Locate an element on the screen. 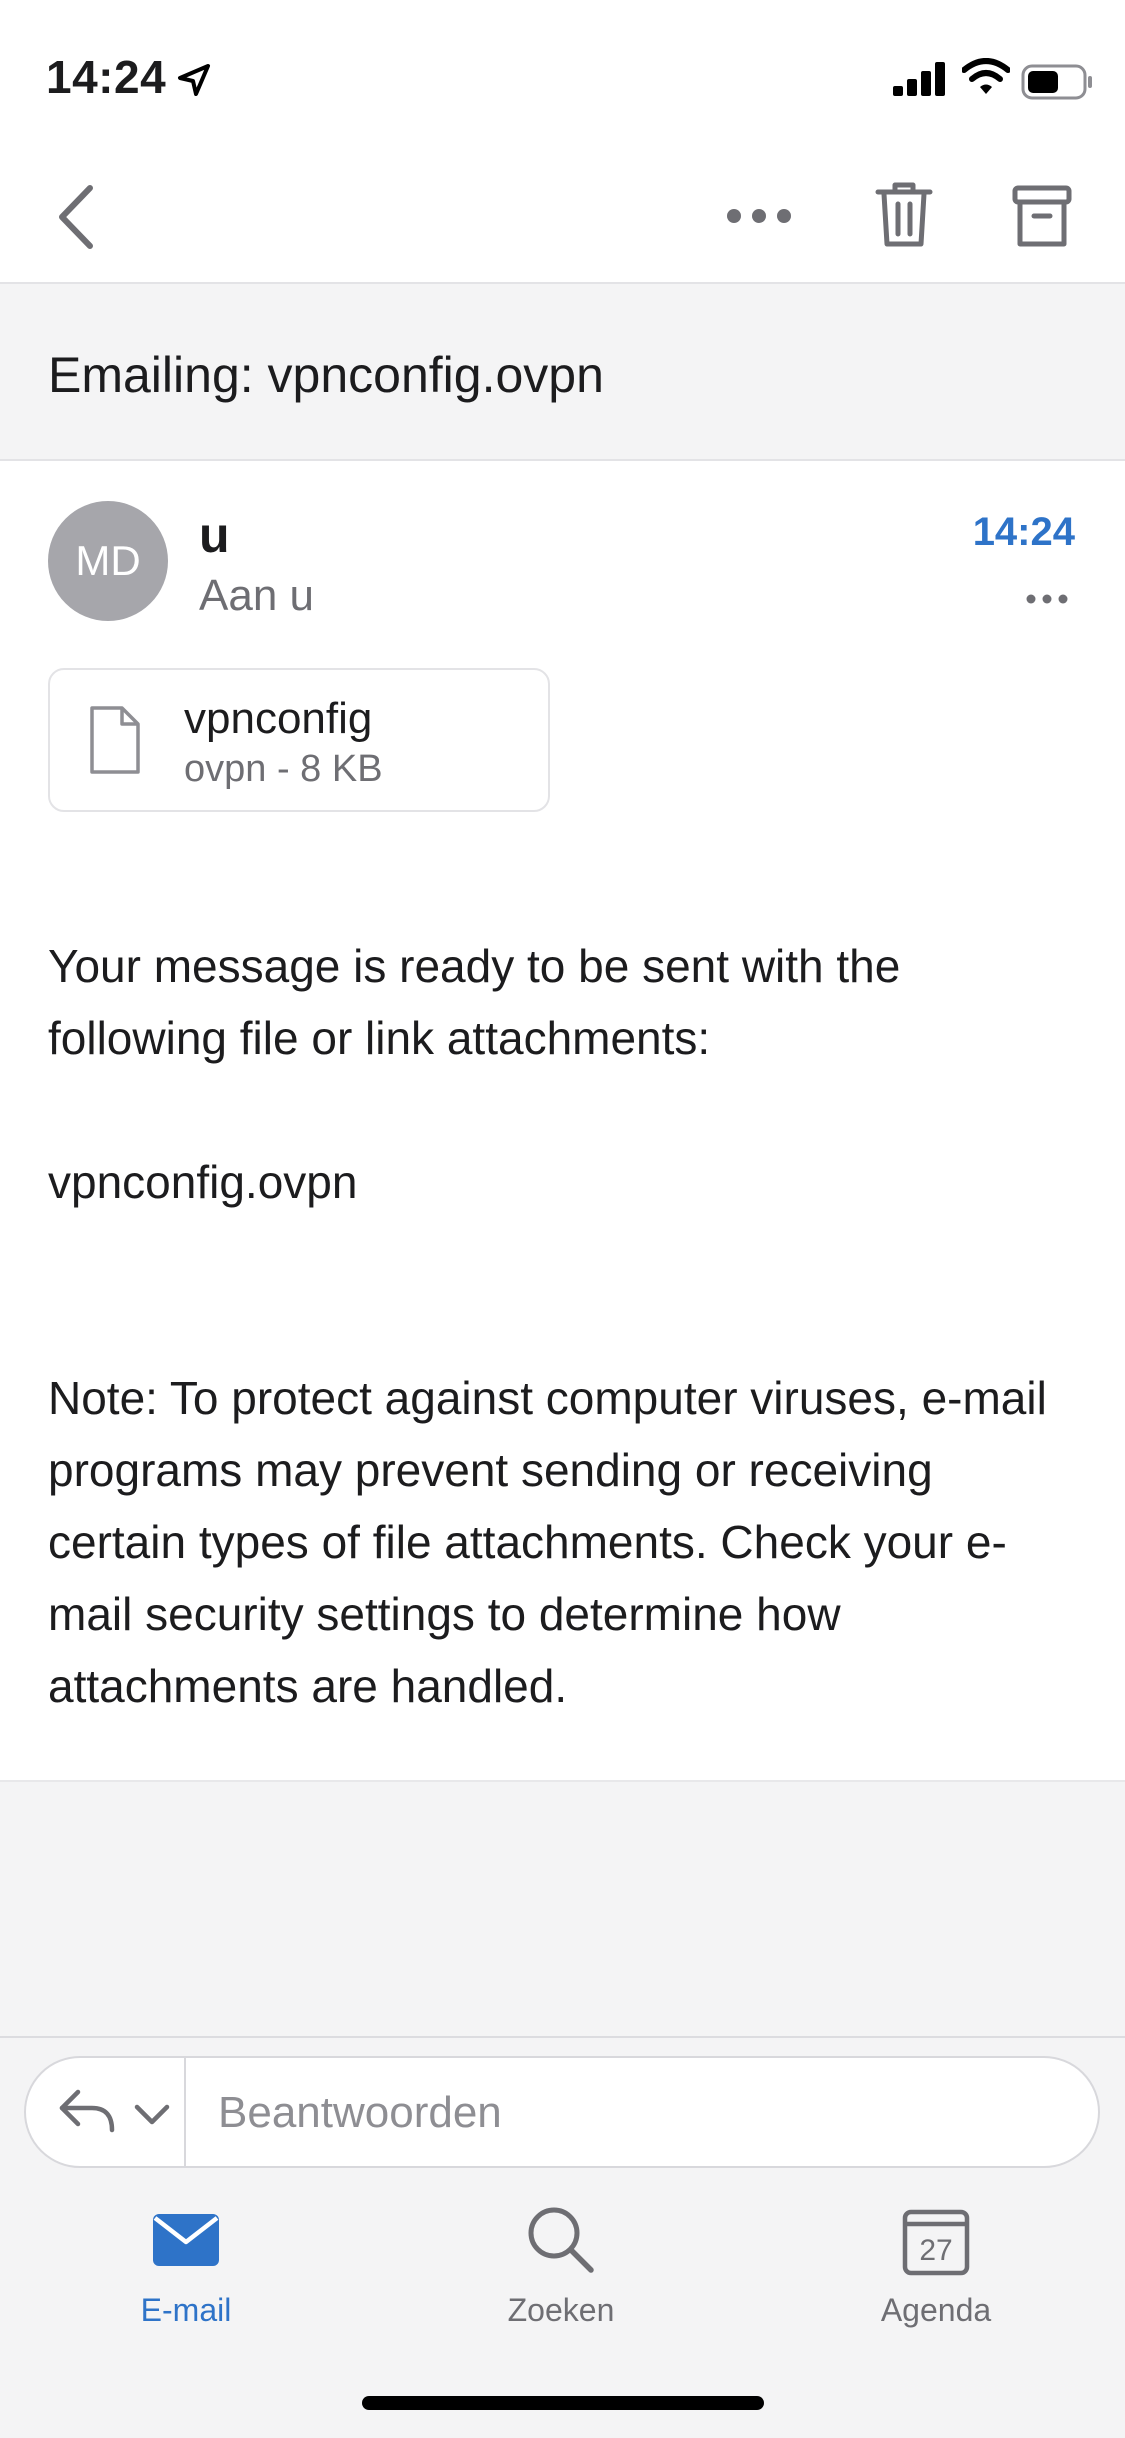 Image resolution: width=1125 pixels, height=2438 pixels. search-icon is located at coordinates (561, 2240).